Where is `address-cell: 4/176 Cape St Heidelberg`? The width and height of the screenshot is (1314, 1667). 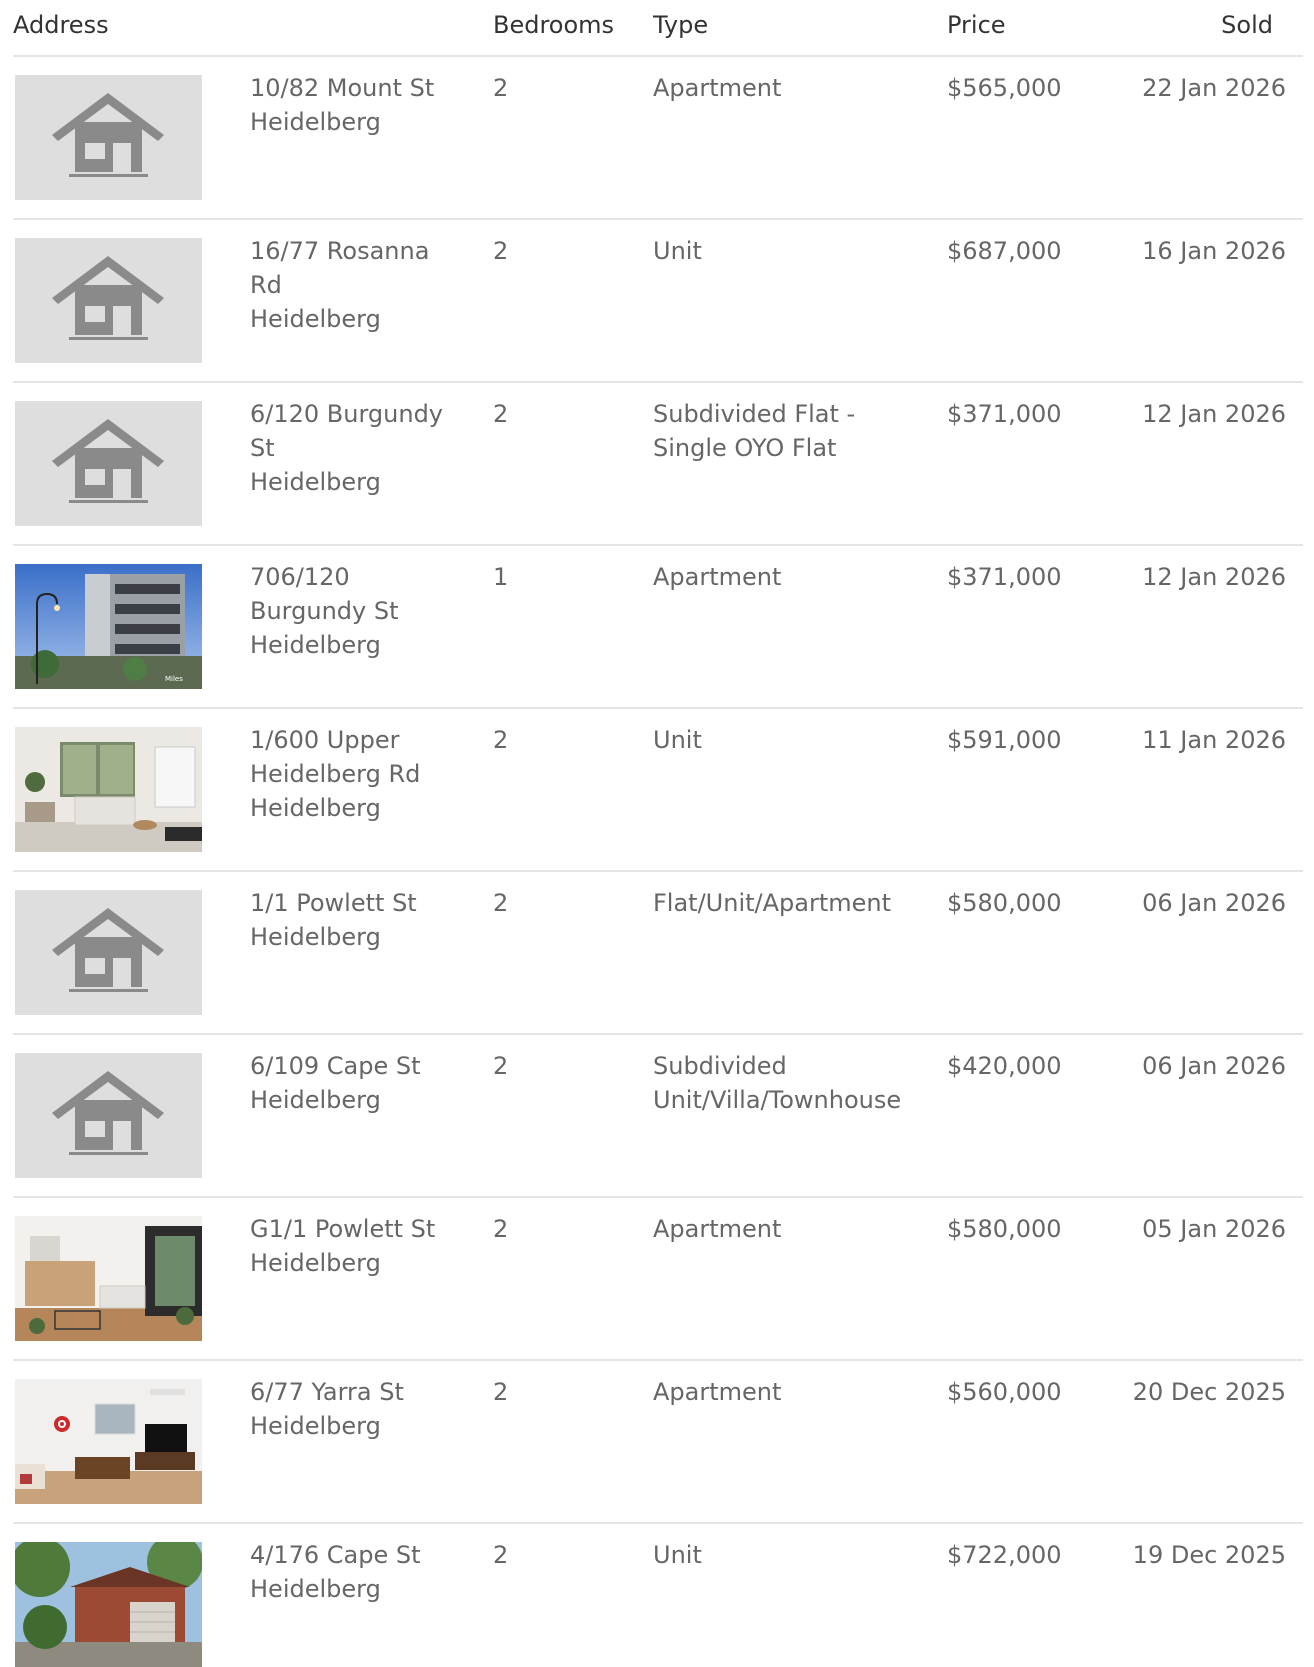
address-cell: 4/176 Cape St Heidelberg is located at coordinates (357, 1572).